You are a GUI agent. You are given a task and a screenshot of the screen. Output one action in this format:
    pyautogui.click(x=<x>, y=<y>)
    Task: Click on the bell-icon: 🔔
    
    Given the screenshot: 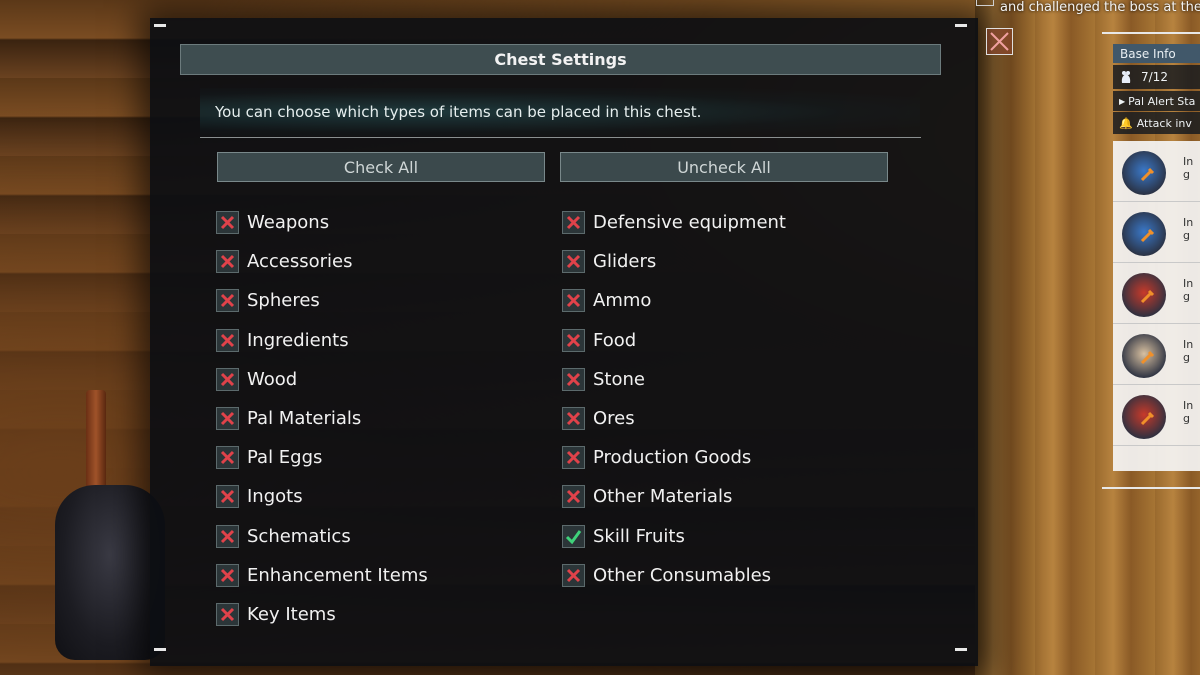 What is the action you would take?
    pyautogui.click(x=1126, y=123)
    